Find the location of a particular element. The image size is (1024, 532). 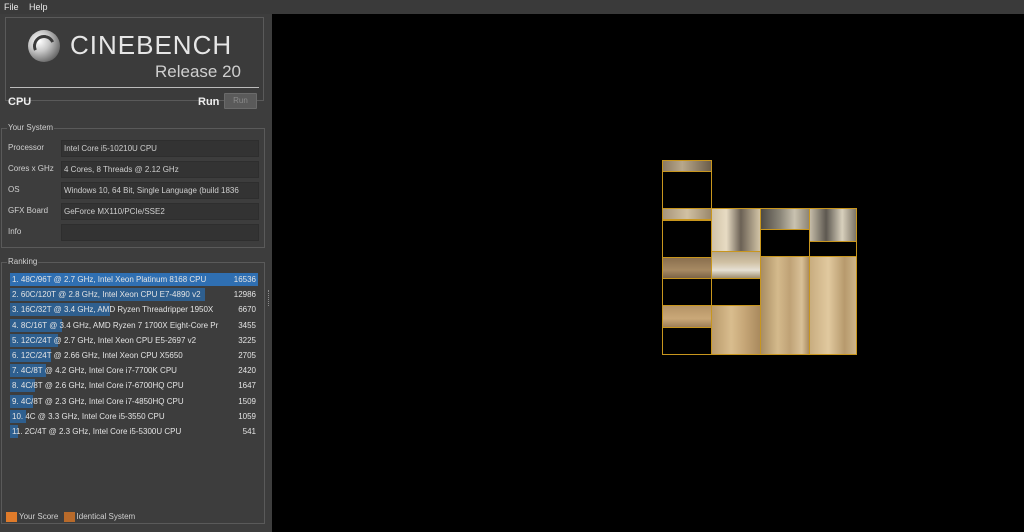

logo-header: CINEBENCH Release 20 is located at coordinates (134, 59).